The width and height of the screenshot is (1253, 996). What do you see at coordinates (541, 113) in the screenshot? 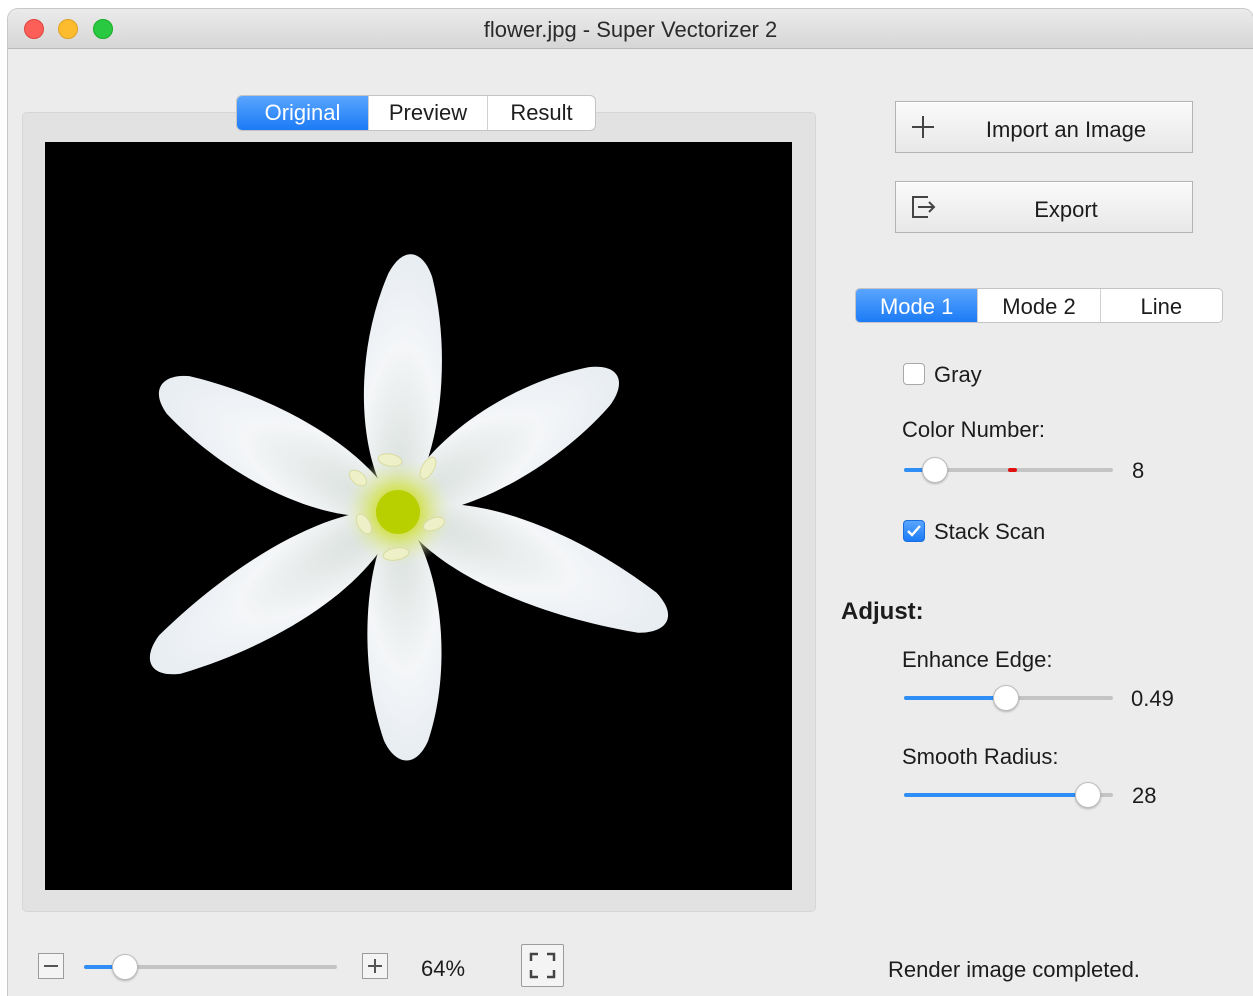
I see `tab-result: Result` at bounding box center [541, 113].